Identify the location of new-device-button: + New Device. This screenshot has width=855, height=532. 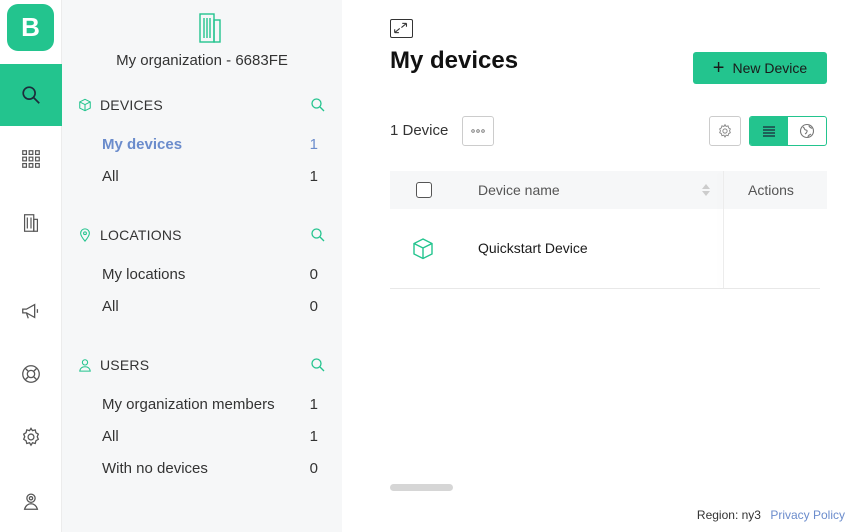
(760, 68).